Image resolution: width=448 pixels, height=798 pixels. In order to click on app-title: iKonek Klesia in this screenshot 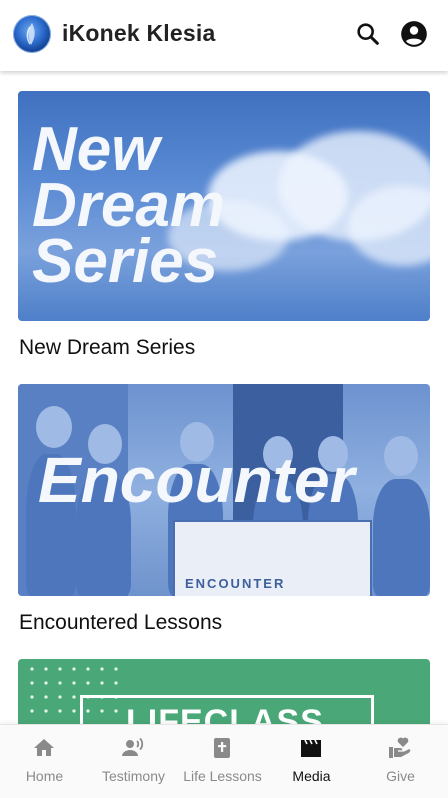, I will do `click(139, 33)`.